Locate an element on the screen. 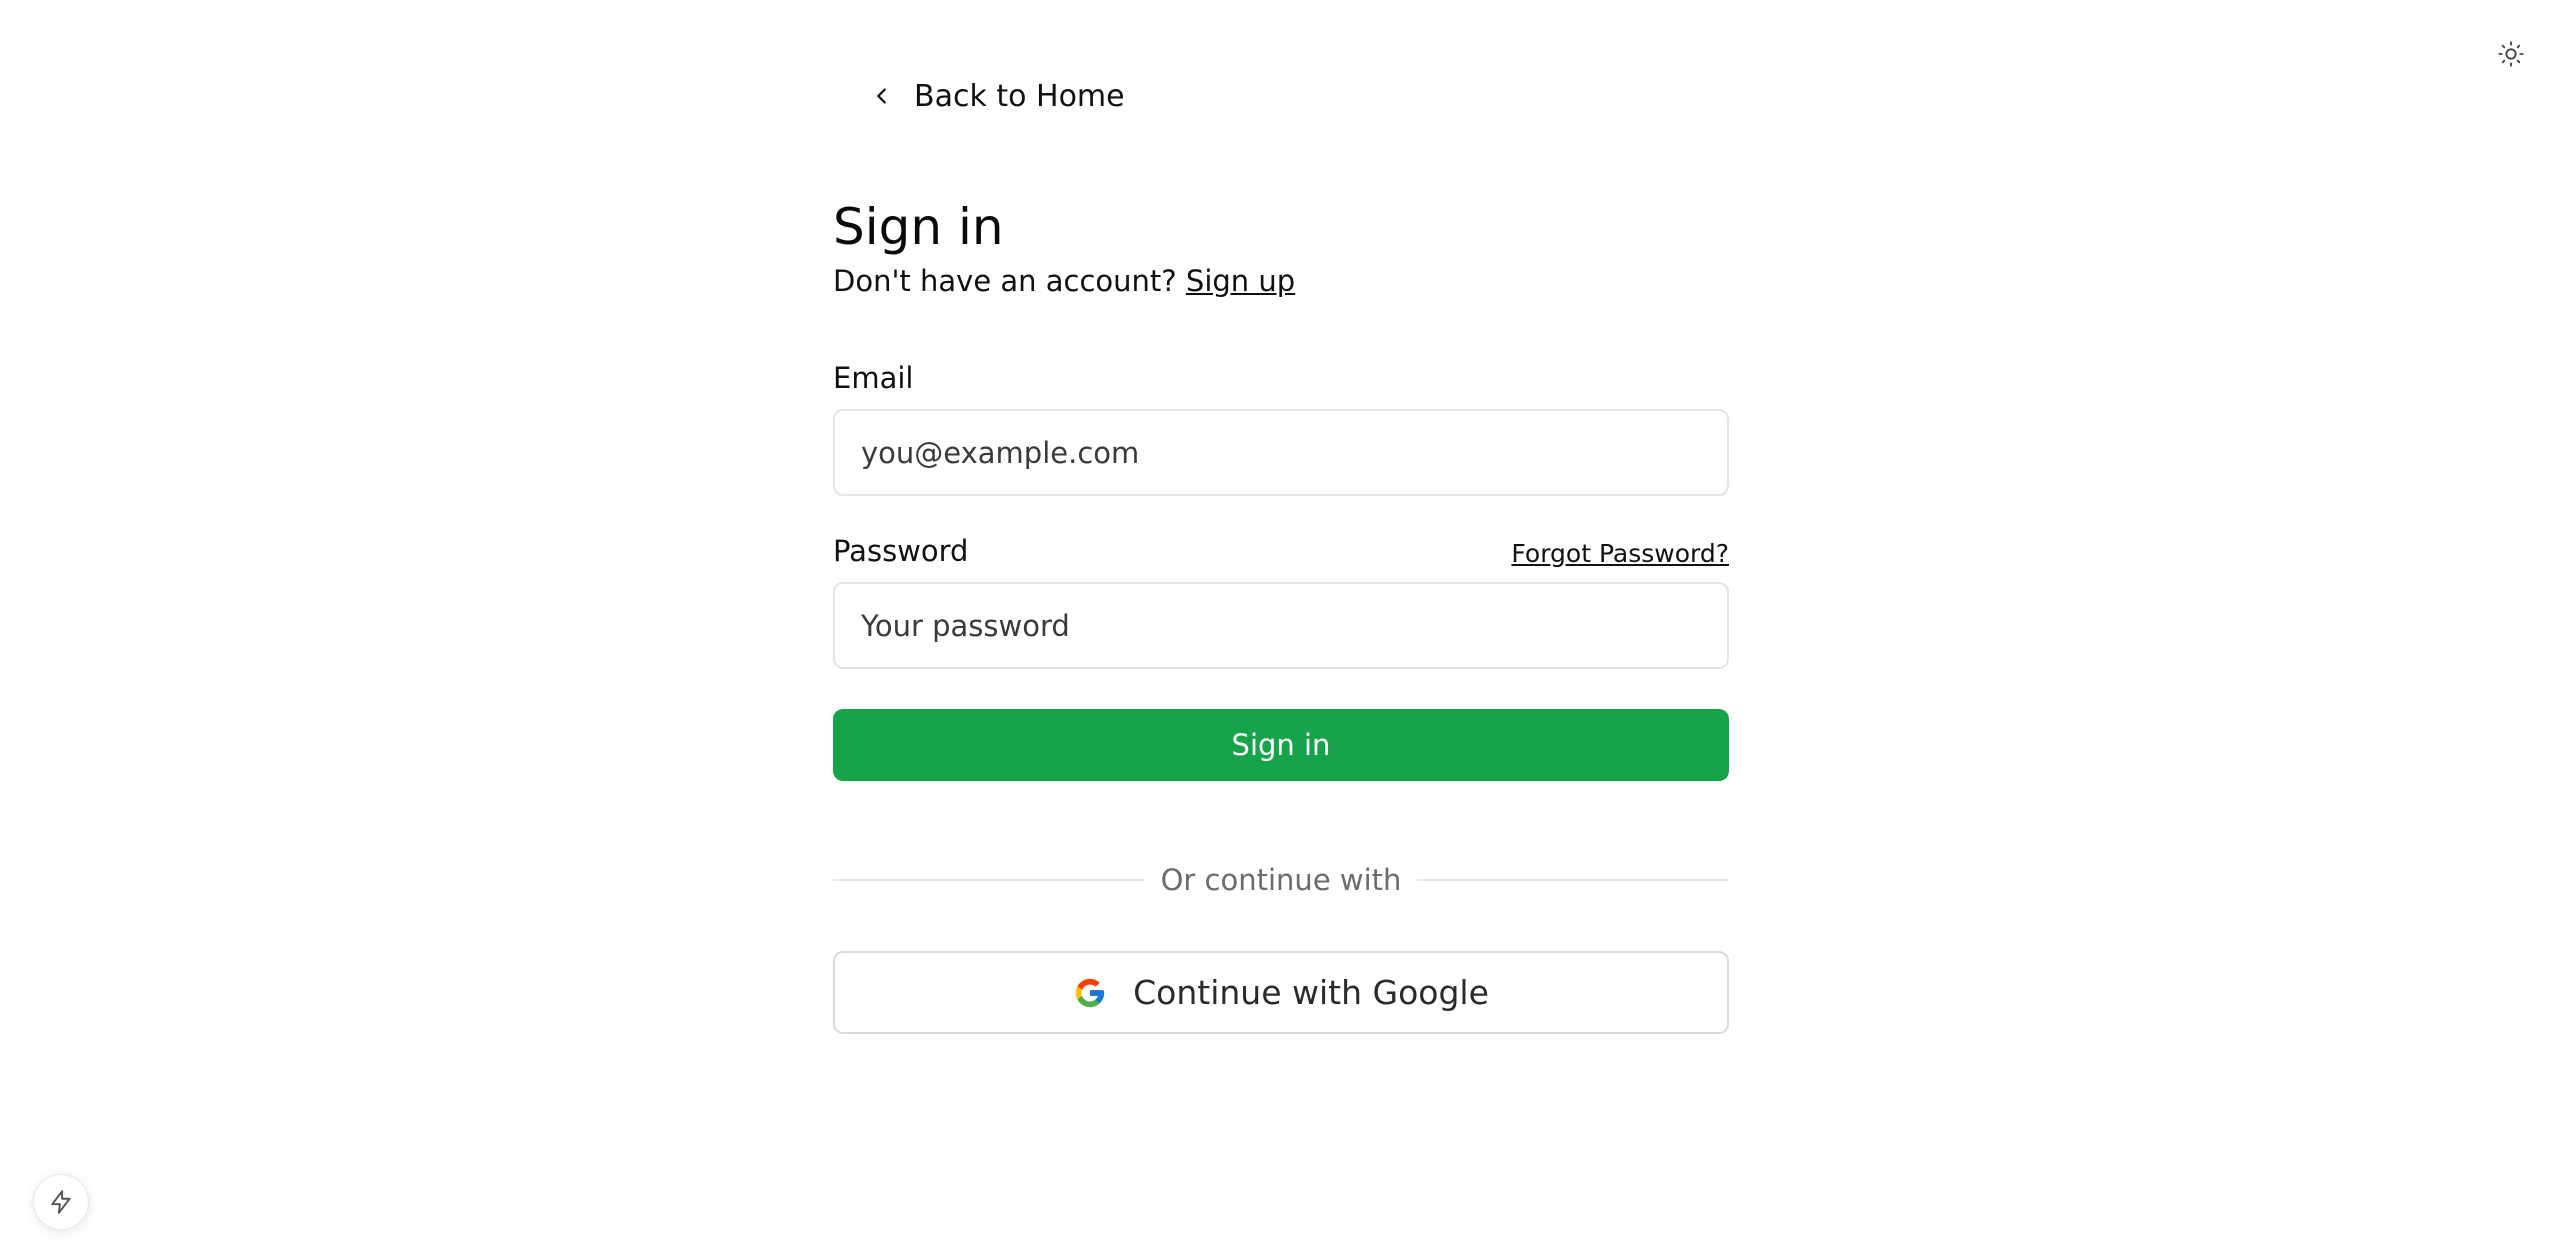  or-divider: Or continue with is located at coordinates (1281, 880).